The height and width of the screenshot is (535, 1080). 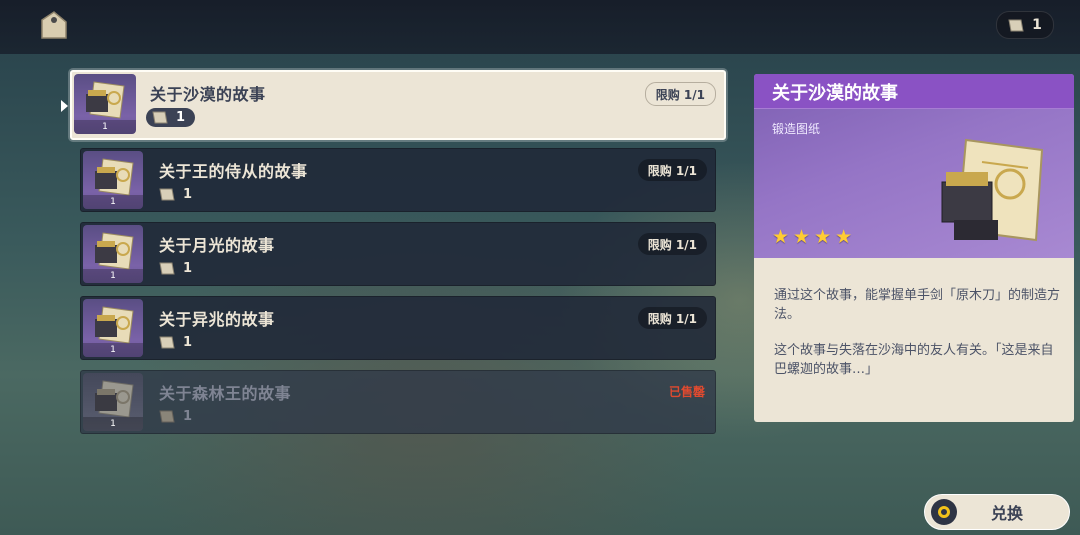 I want to click on exchange-button: 兑换, so click(x=997, y=512).